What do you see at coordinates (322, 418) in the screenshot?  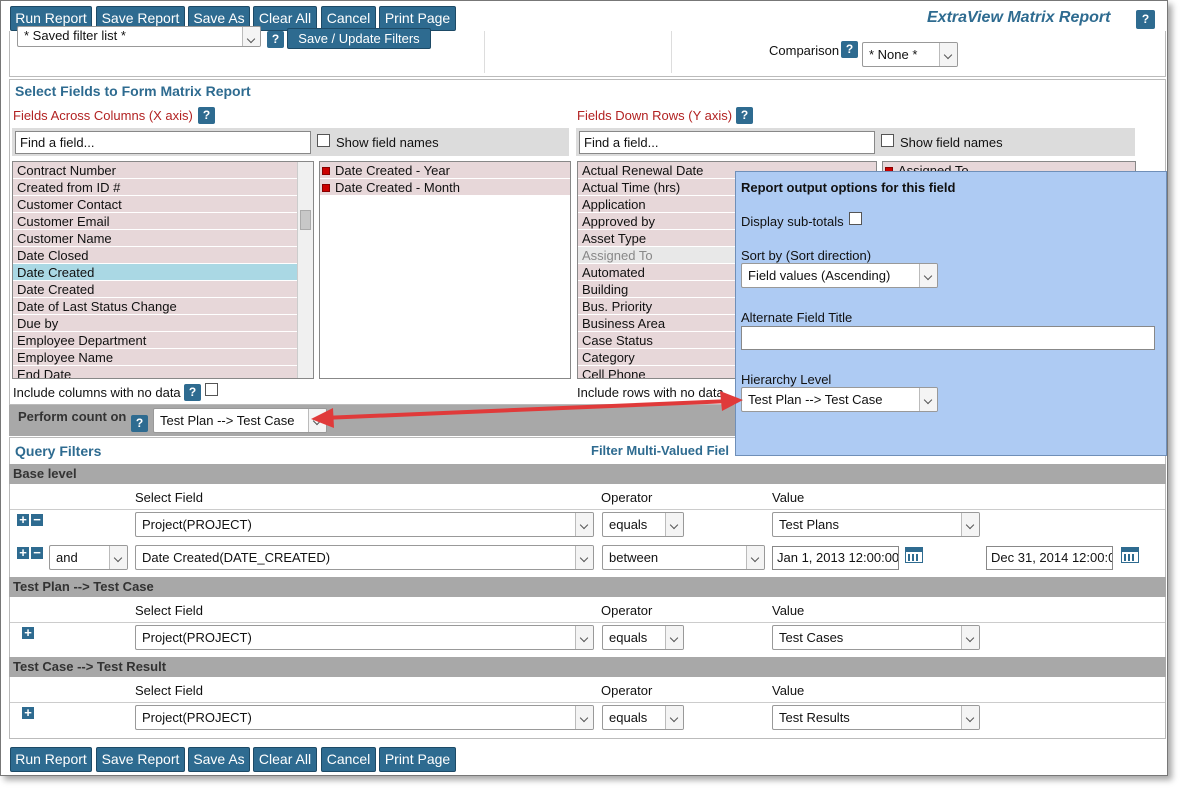 I see `arrow-head-left` at bounding box center [322, 418].